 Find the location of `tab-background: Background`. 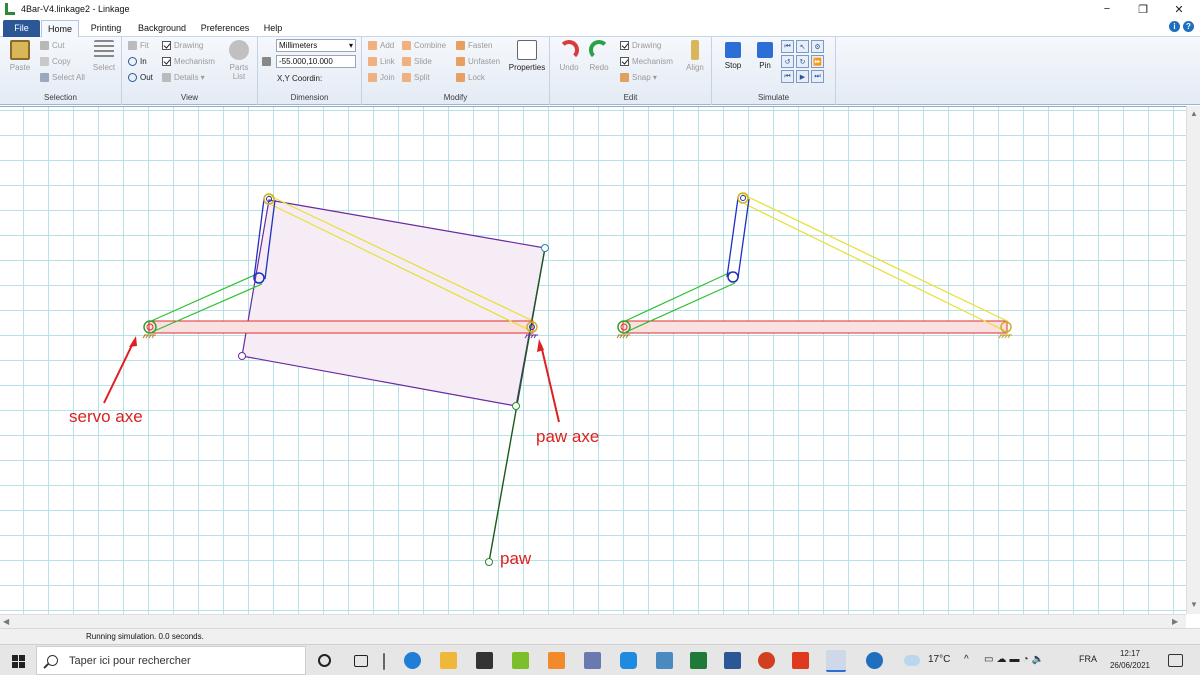

tab-background: Background is located at coordinates (162, 28).